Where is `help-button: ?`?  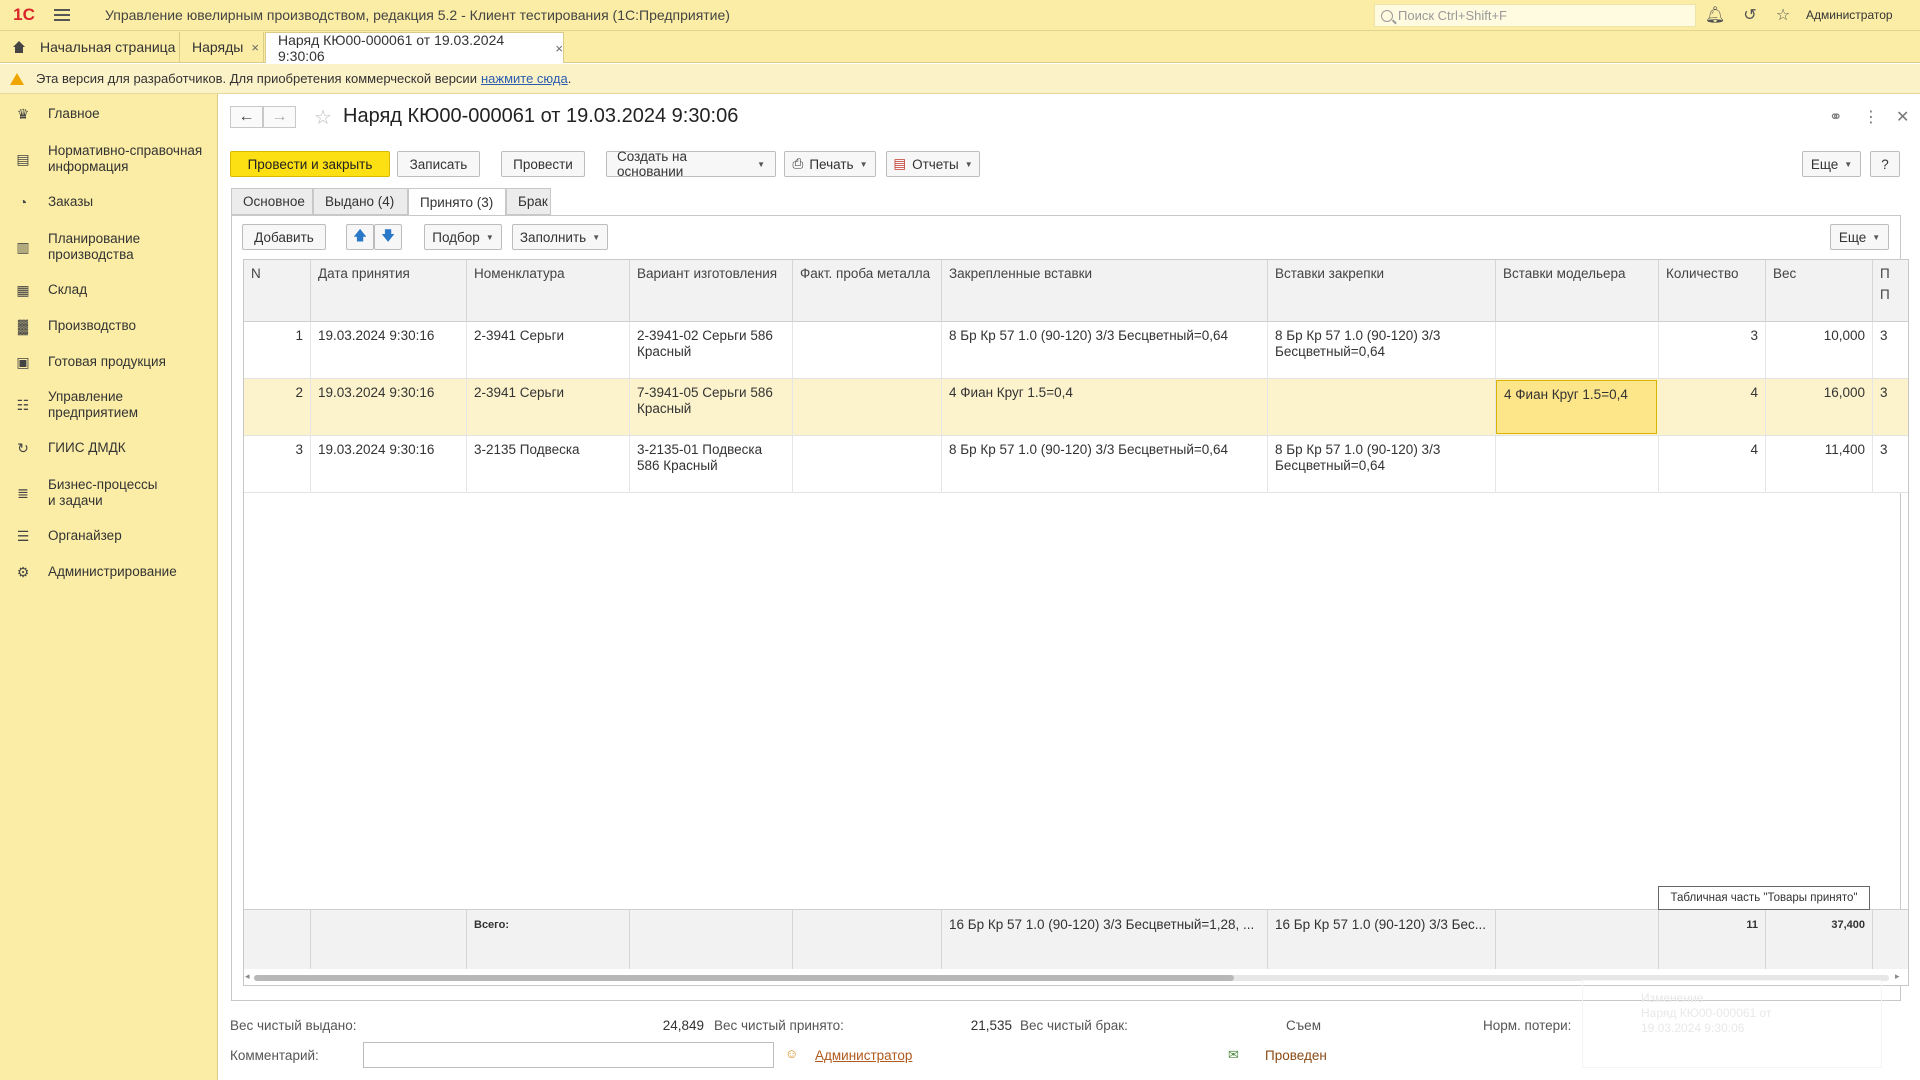
help-button: ? is located at coordinates (1885, 164).